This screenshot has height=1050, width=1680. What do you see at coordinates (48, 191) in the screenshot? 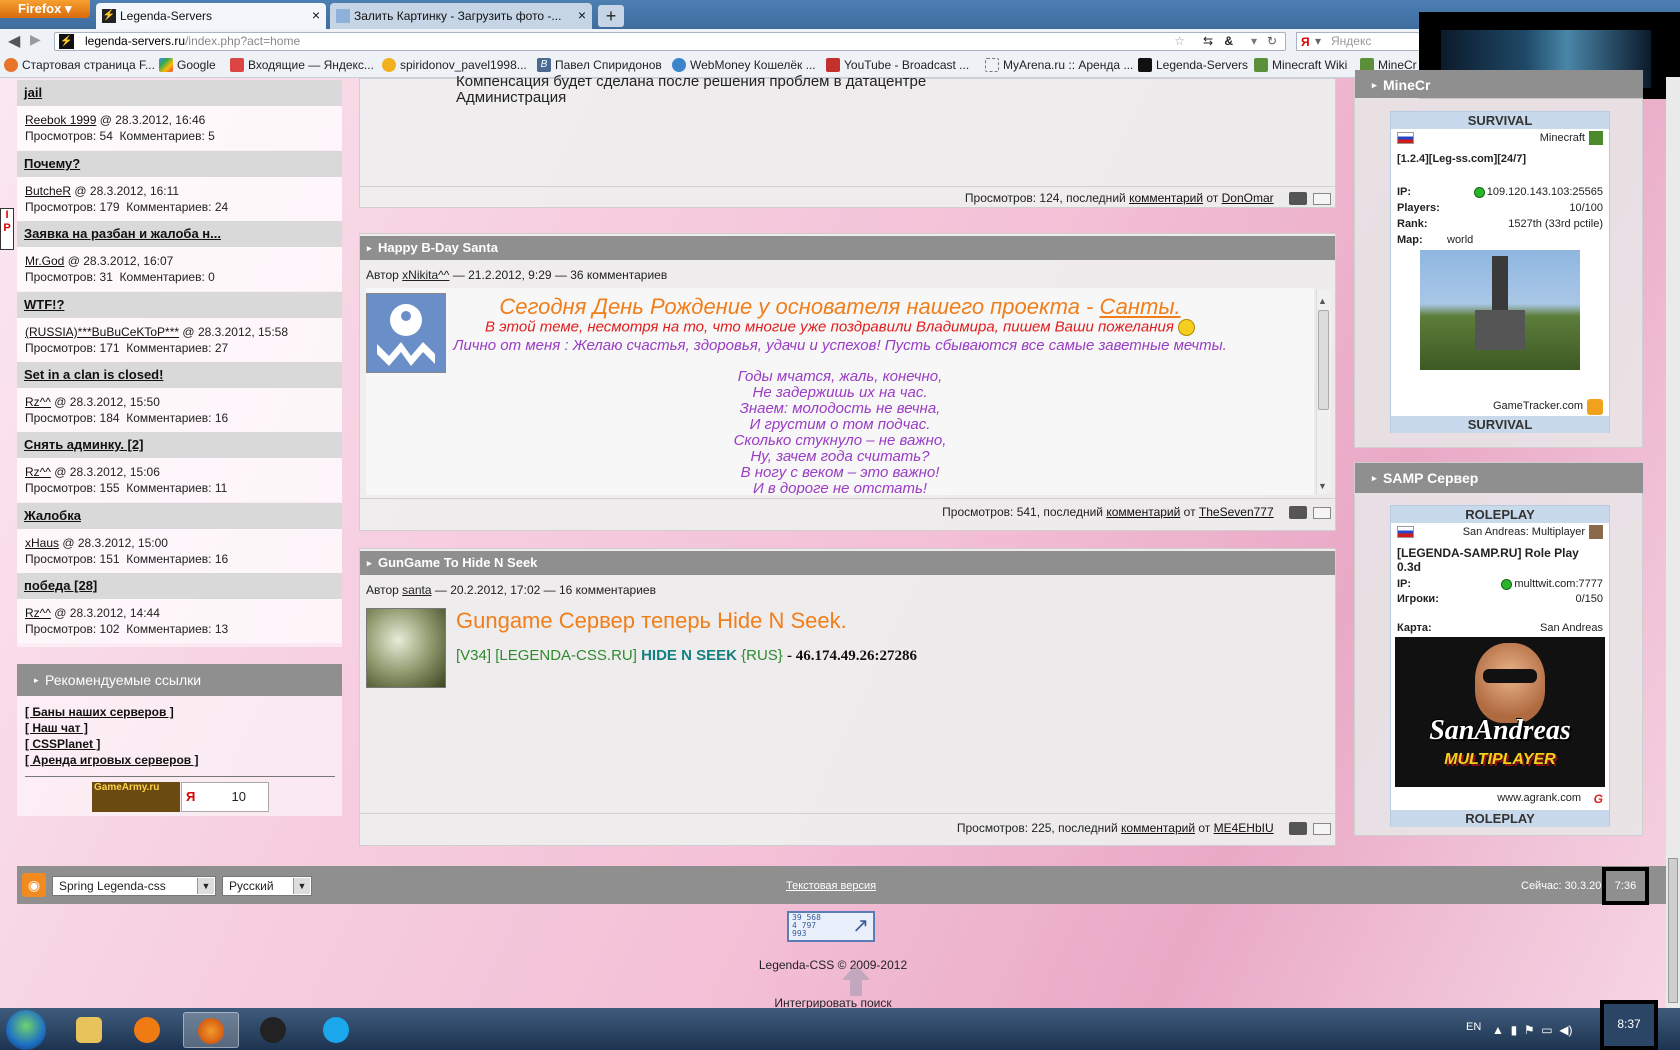
I see `topic-author-link: ButcheR` at bounding box center [48, 191].